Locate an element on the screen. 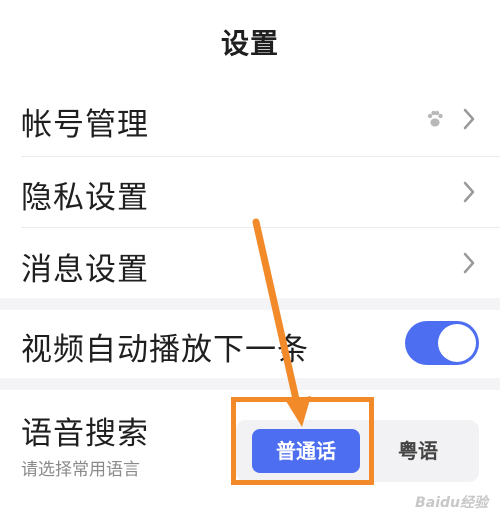  autoplay-label: 视频自动播放下一条 is located at coordinates (165, 350).